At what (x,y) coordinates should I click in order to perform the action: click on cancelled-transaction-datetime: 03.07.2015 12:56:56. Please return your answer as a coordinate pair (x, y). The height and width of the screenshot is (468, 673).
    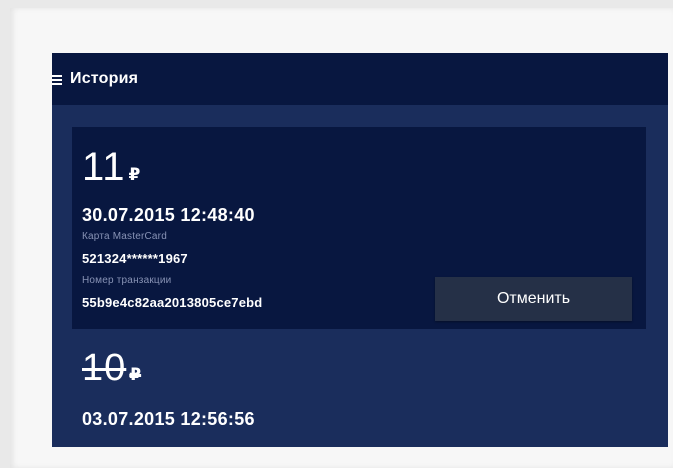
    Looking at the image, I should click on (168, 419).